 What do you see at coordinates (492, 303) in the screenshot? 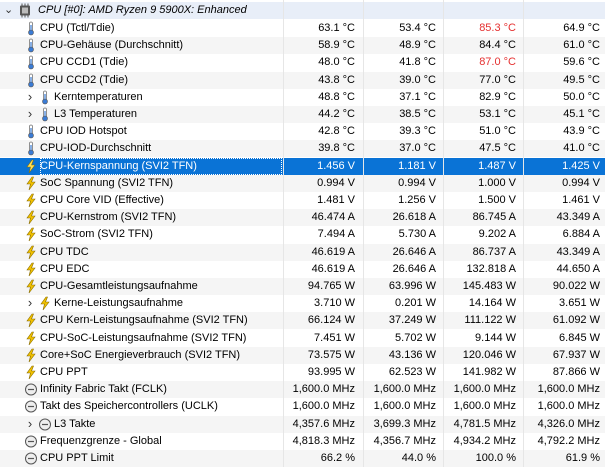
I see `max-value: 14.164 W` at bounding box center [492, 303].